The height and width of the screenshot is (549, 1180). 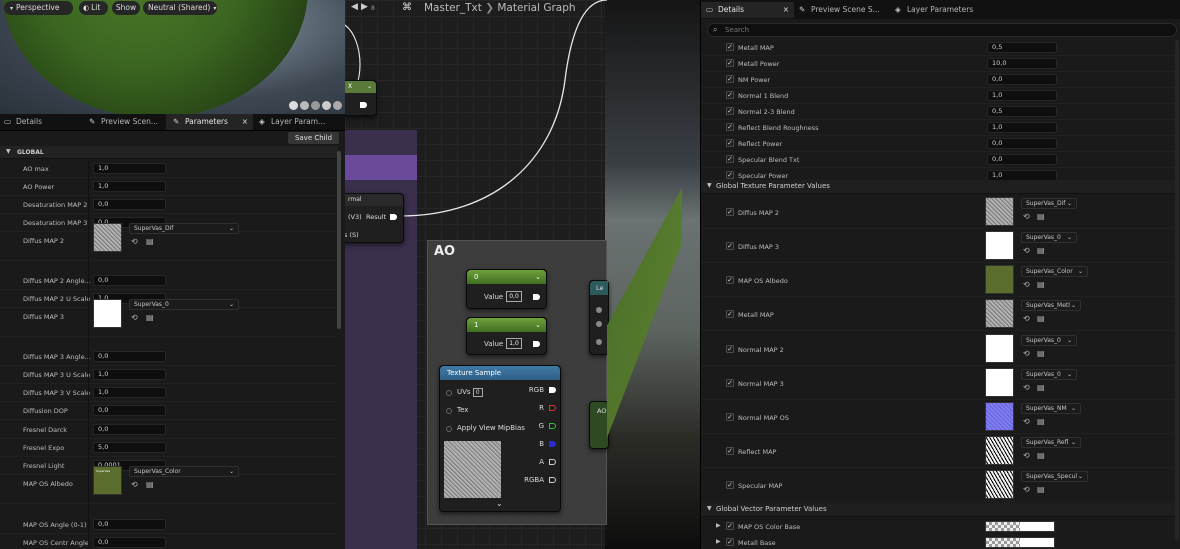 What do you see at coordinates (449, 429) in the screenshot?
I see `mip-bias-pin` at bounding box center [449, 429].